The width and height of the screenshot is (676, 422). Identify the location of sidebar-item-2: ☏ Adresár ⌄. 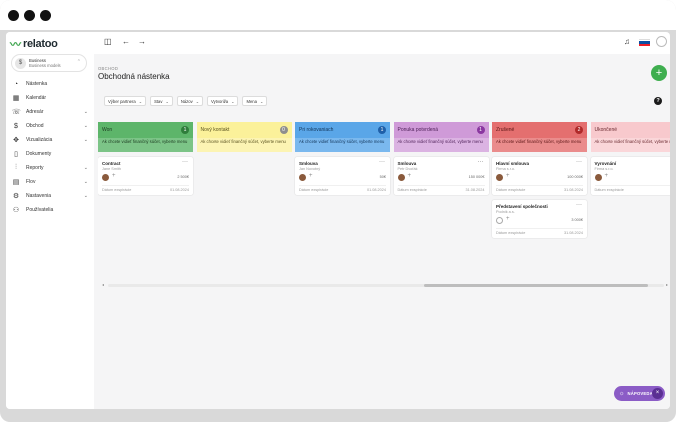
(50, 112).